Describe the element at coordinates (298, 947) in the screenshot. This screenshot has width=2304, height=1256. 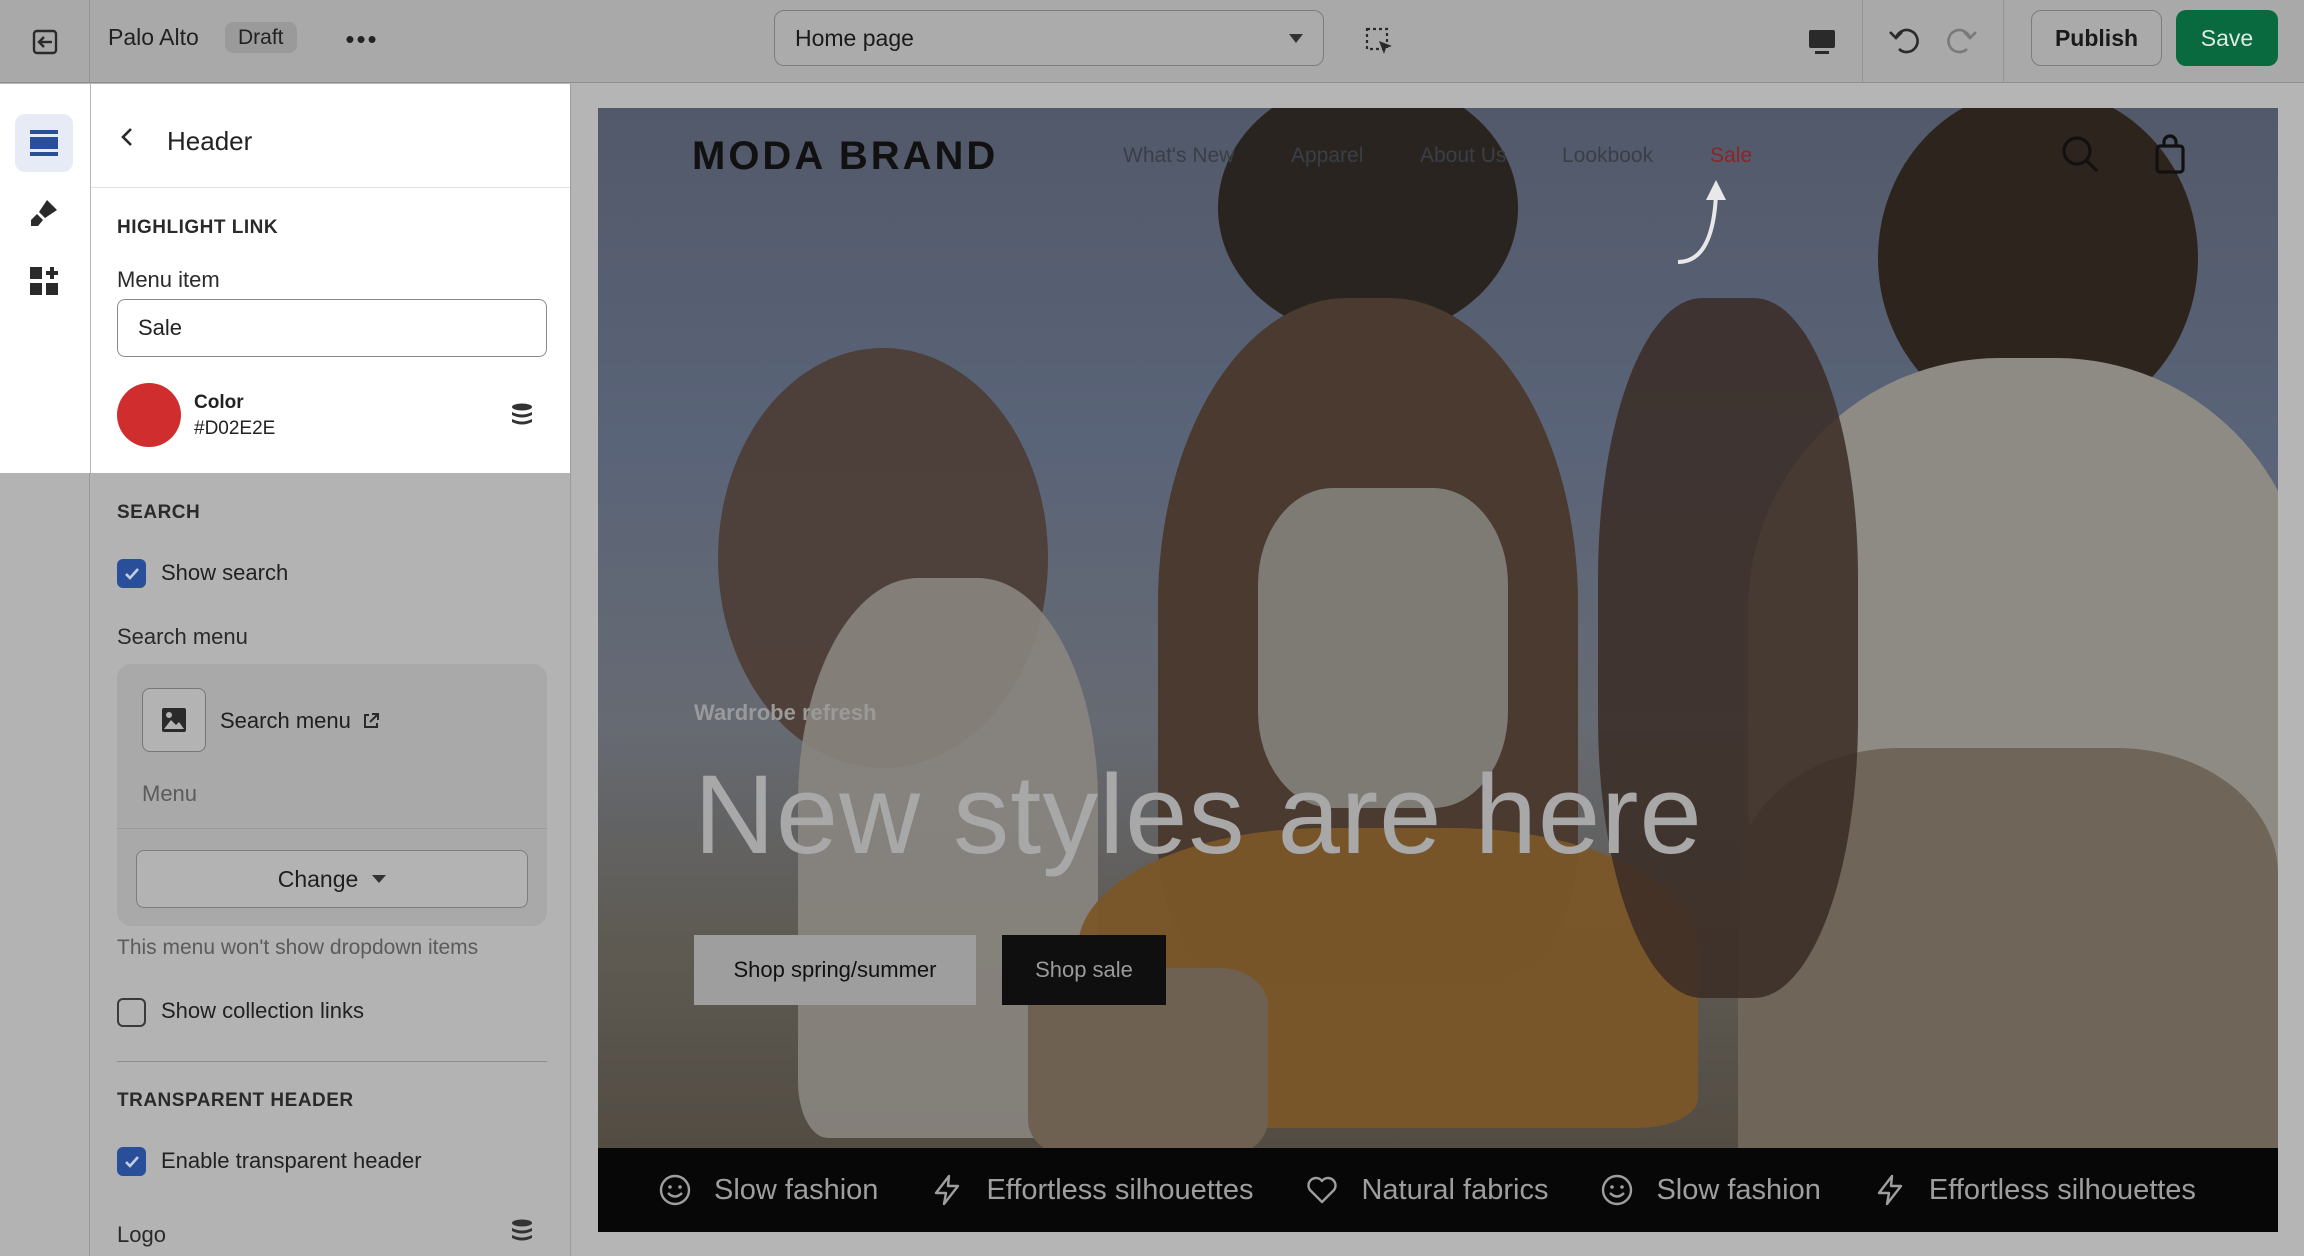
I see `menu-help-text: This menu won't show dropdown items` at that location.